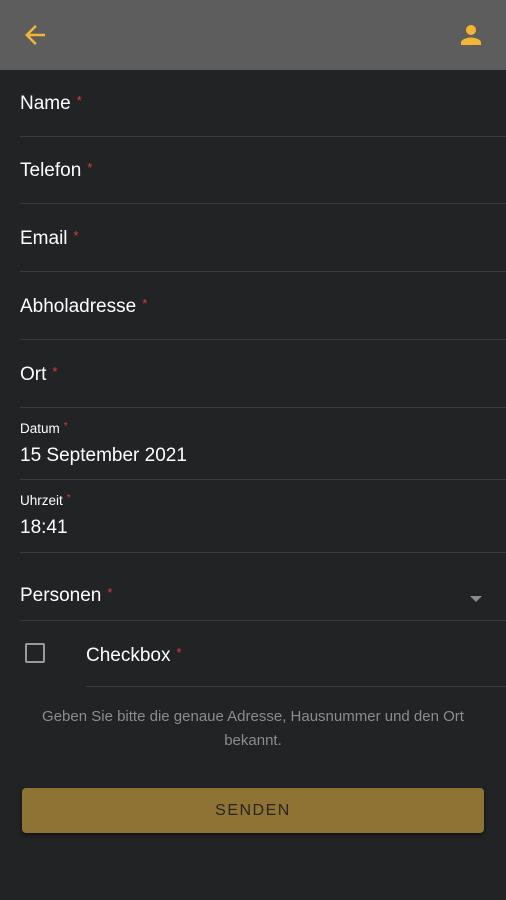 Image resolution: width=506 pixels, height=900 pixels. Describe the element at coordinates (476, 599) in the screenshot. I see `dropdown-caret-icon` at that location.